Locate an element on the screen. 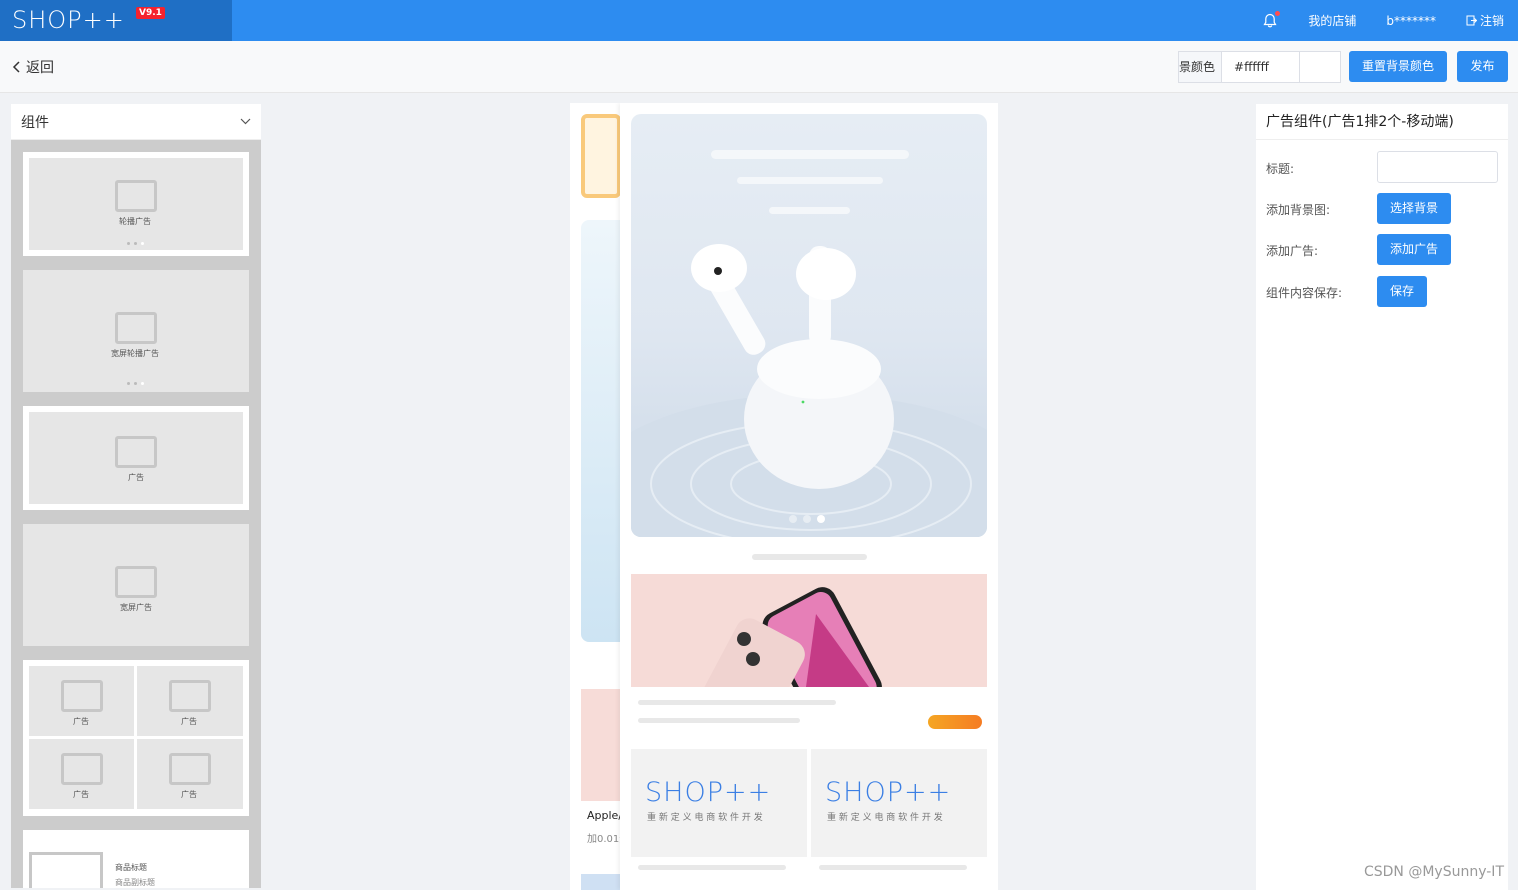 This screenshot has width=1518, height=890. save-button: 保存 is located at coordinates (1402, 291).